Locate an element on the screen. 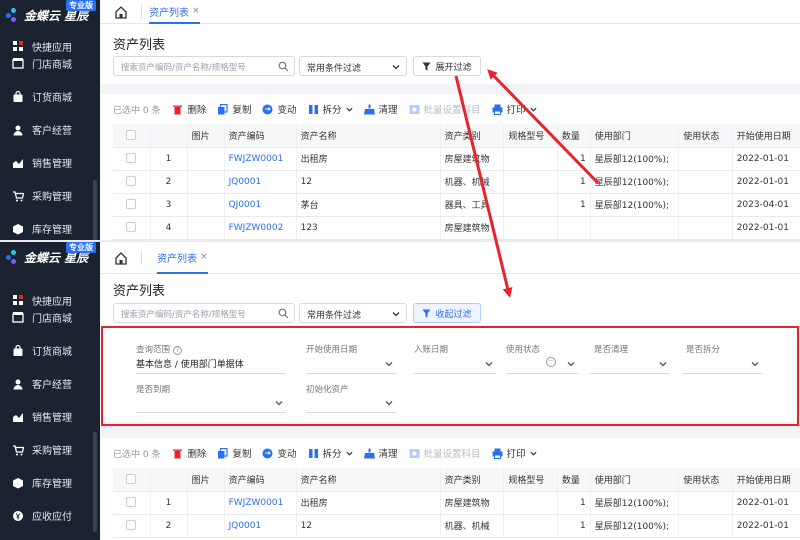 This screenshot has height=540, width=800. chevron-down-icon is located at coordinates (389, 403).